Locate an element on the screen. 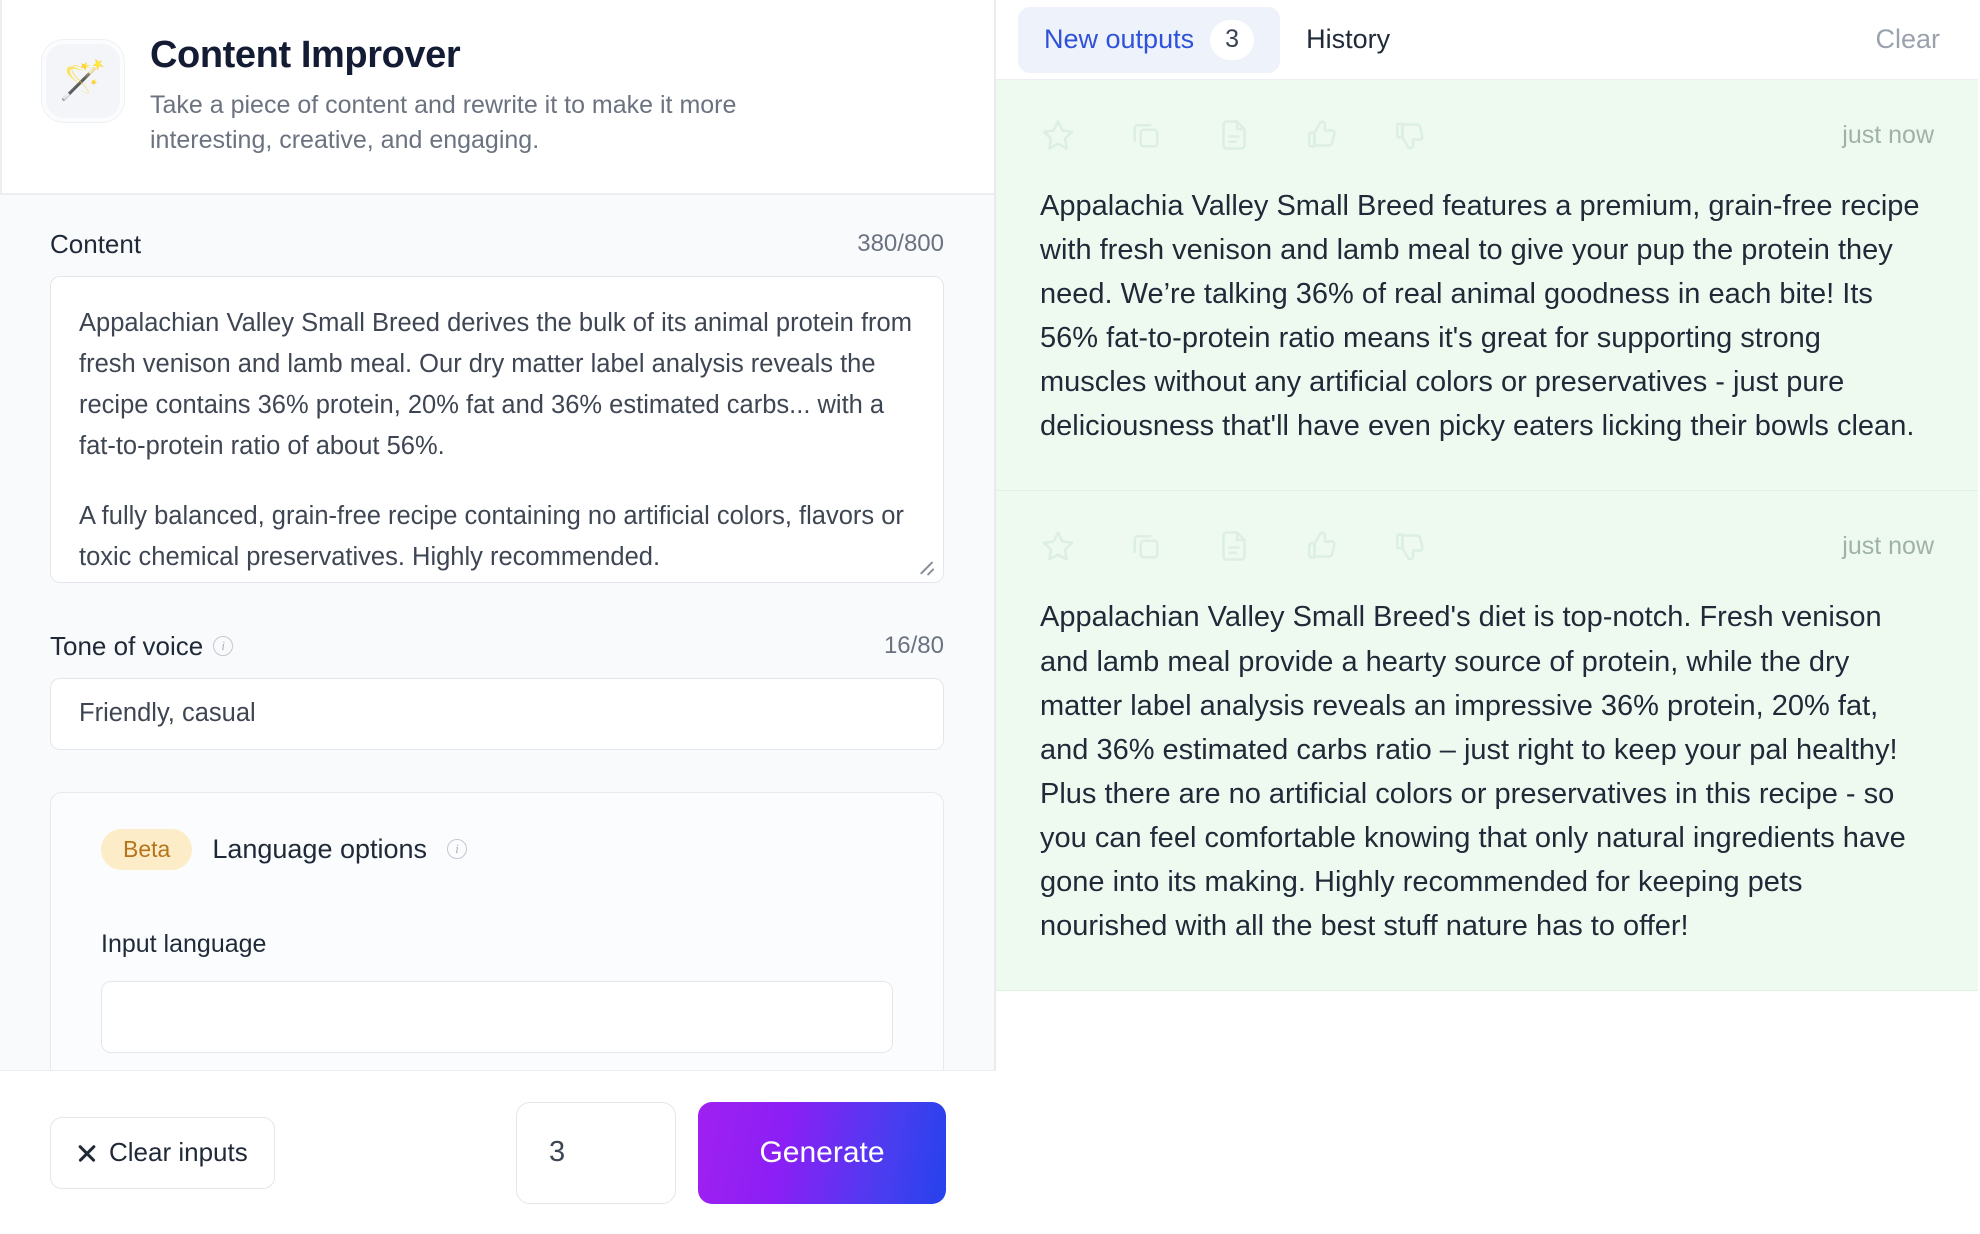  tone-field-header: Tone of voice i 16/80 is located at coordinates (497, 646).